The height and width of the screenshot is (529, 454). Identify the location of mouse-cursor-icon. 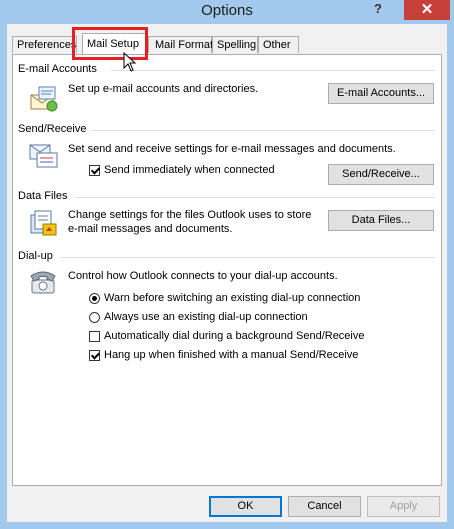
(130, 62).